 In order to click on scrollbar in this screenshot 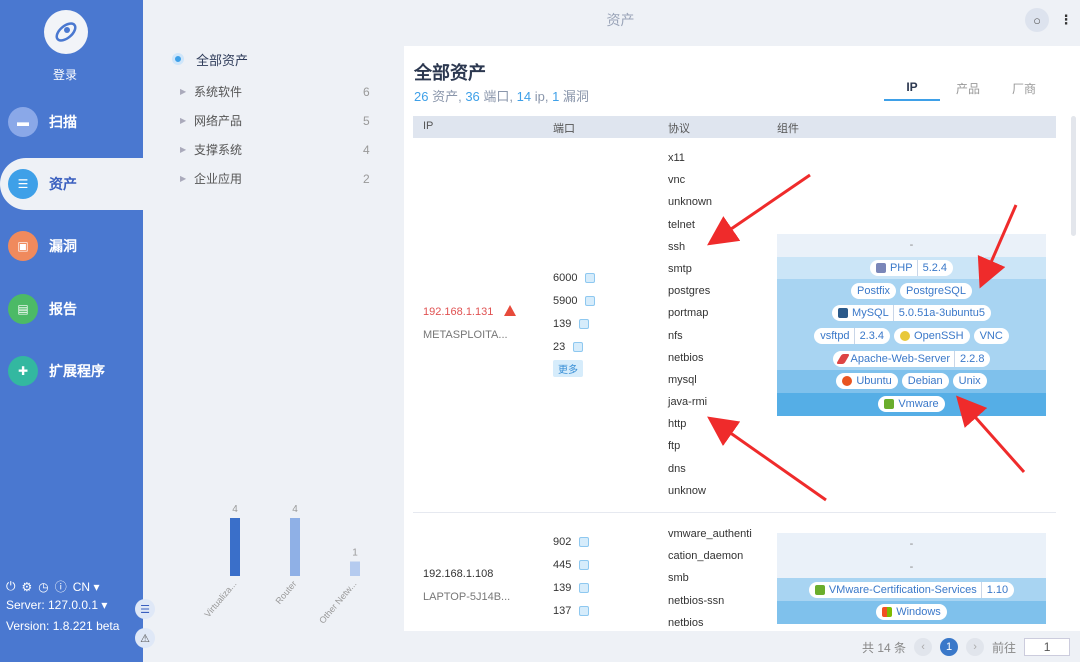, I will do `click(1073, 176)`.